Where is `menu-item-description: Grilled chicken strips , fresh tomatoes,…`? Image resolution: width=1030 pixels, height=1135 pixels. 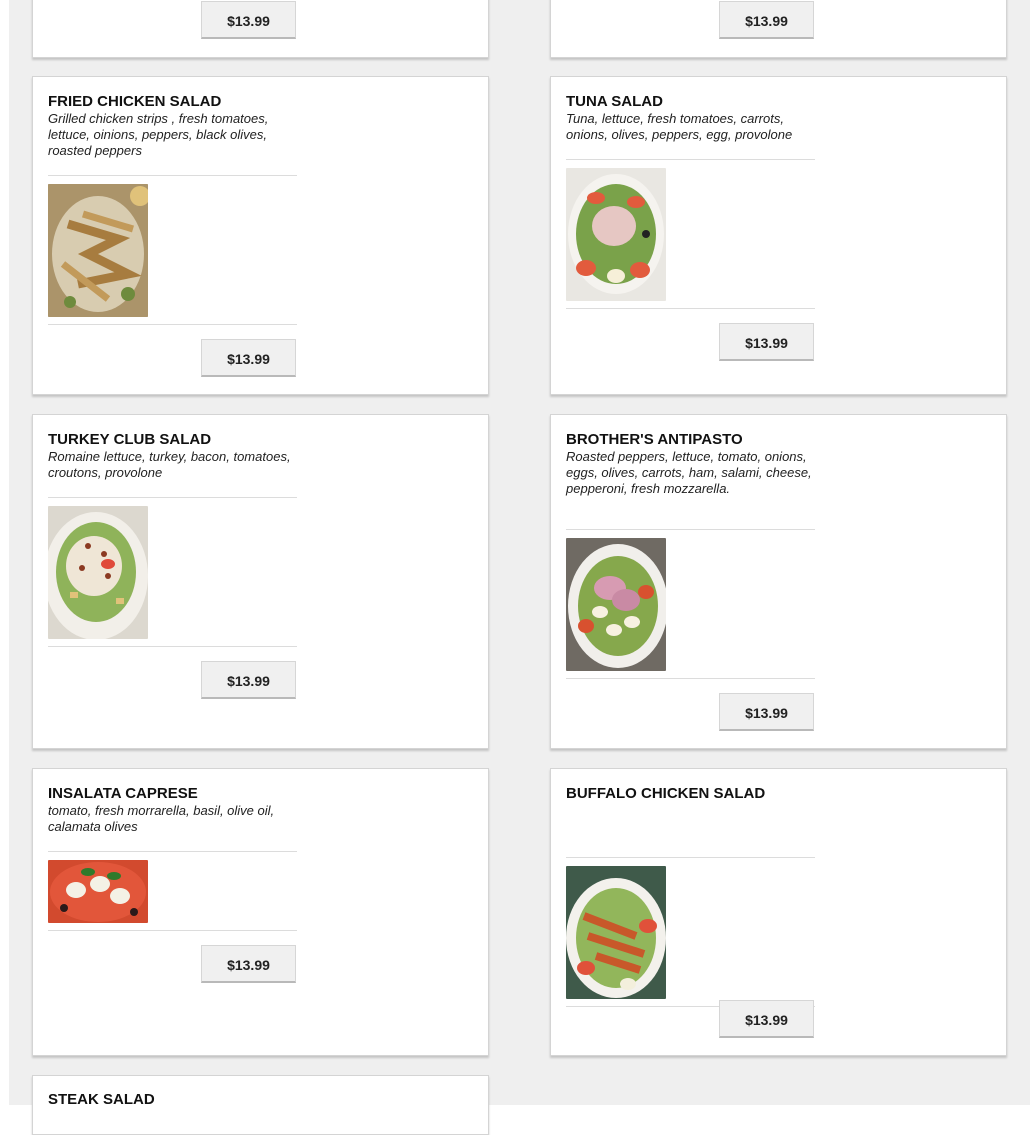 menu-item-description: Grilled chicken strips , fresh tomatoes,… is located at coordinates (158, 134).